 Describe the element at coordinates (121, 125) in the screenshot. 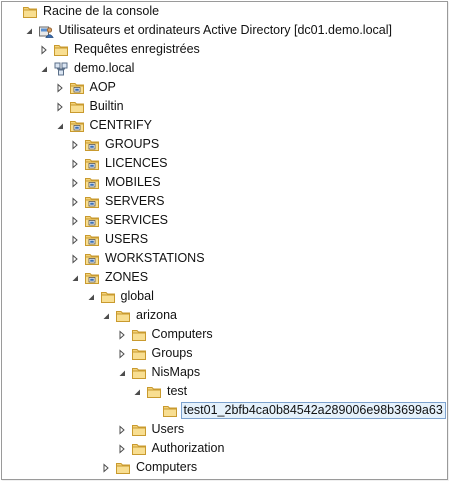

I see `tree-node-label: CENTRIFY` at that location.